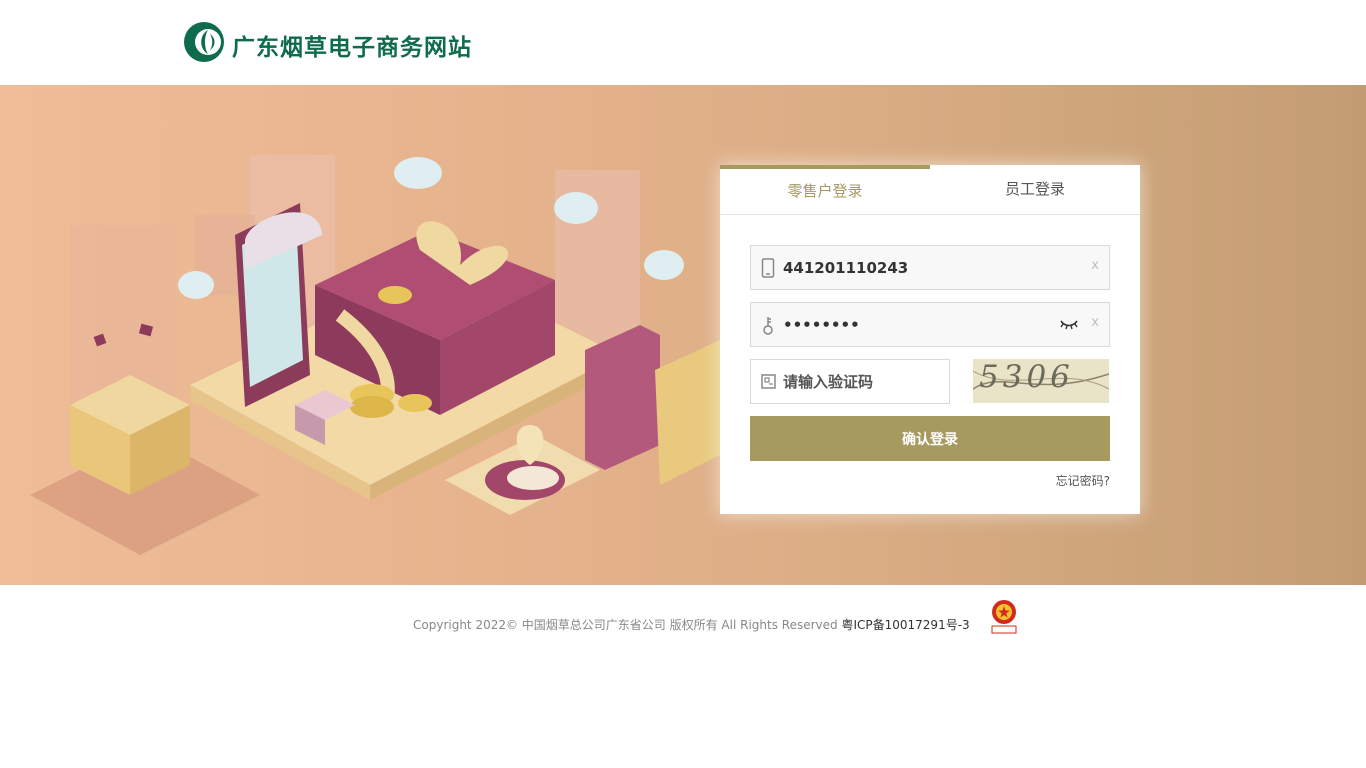  What do you see at coordinates (352, 47) in the screenshot?
I see `site-title: 广东烟草电子商务网站` at bounding box center [352, 47].